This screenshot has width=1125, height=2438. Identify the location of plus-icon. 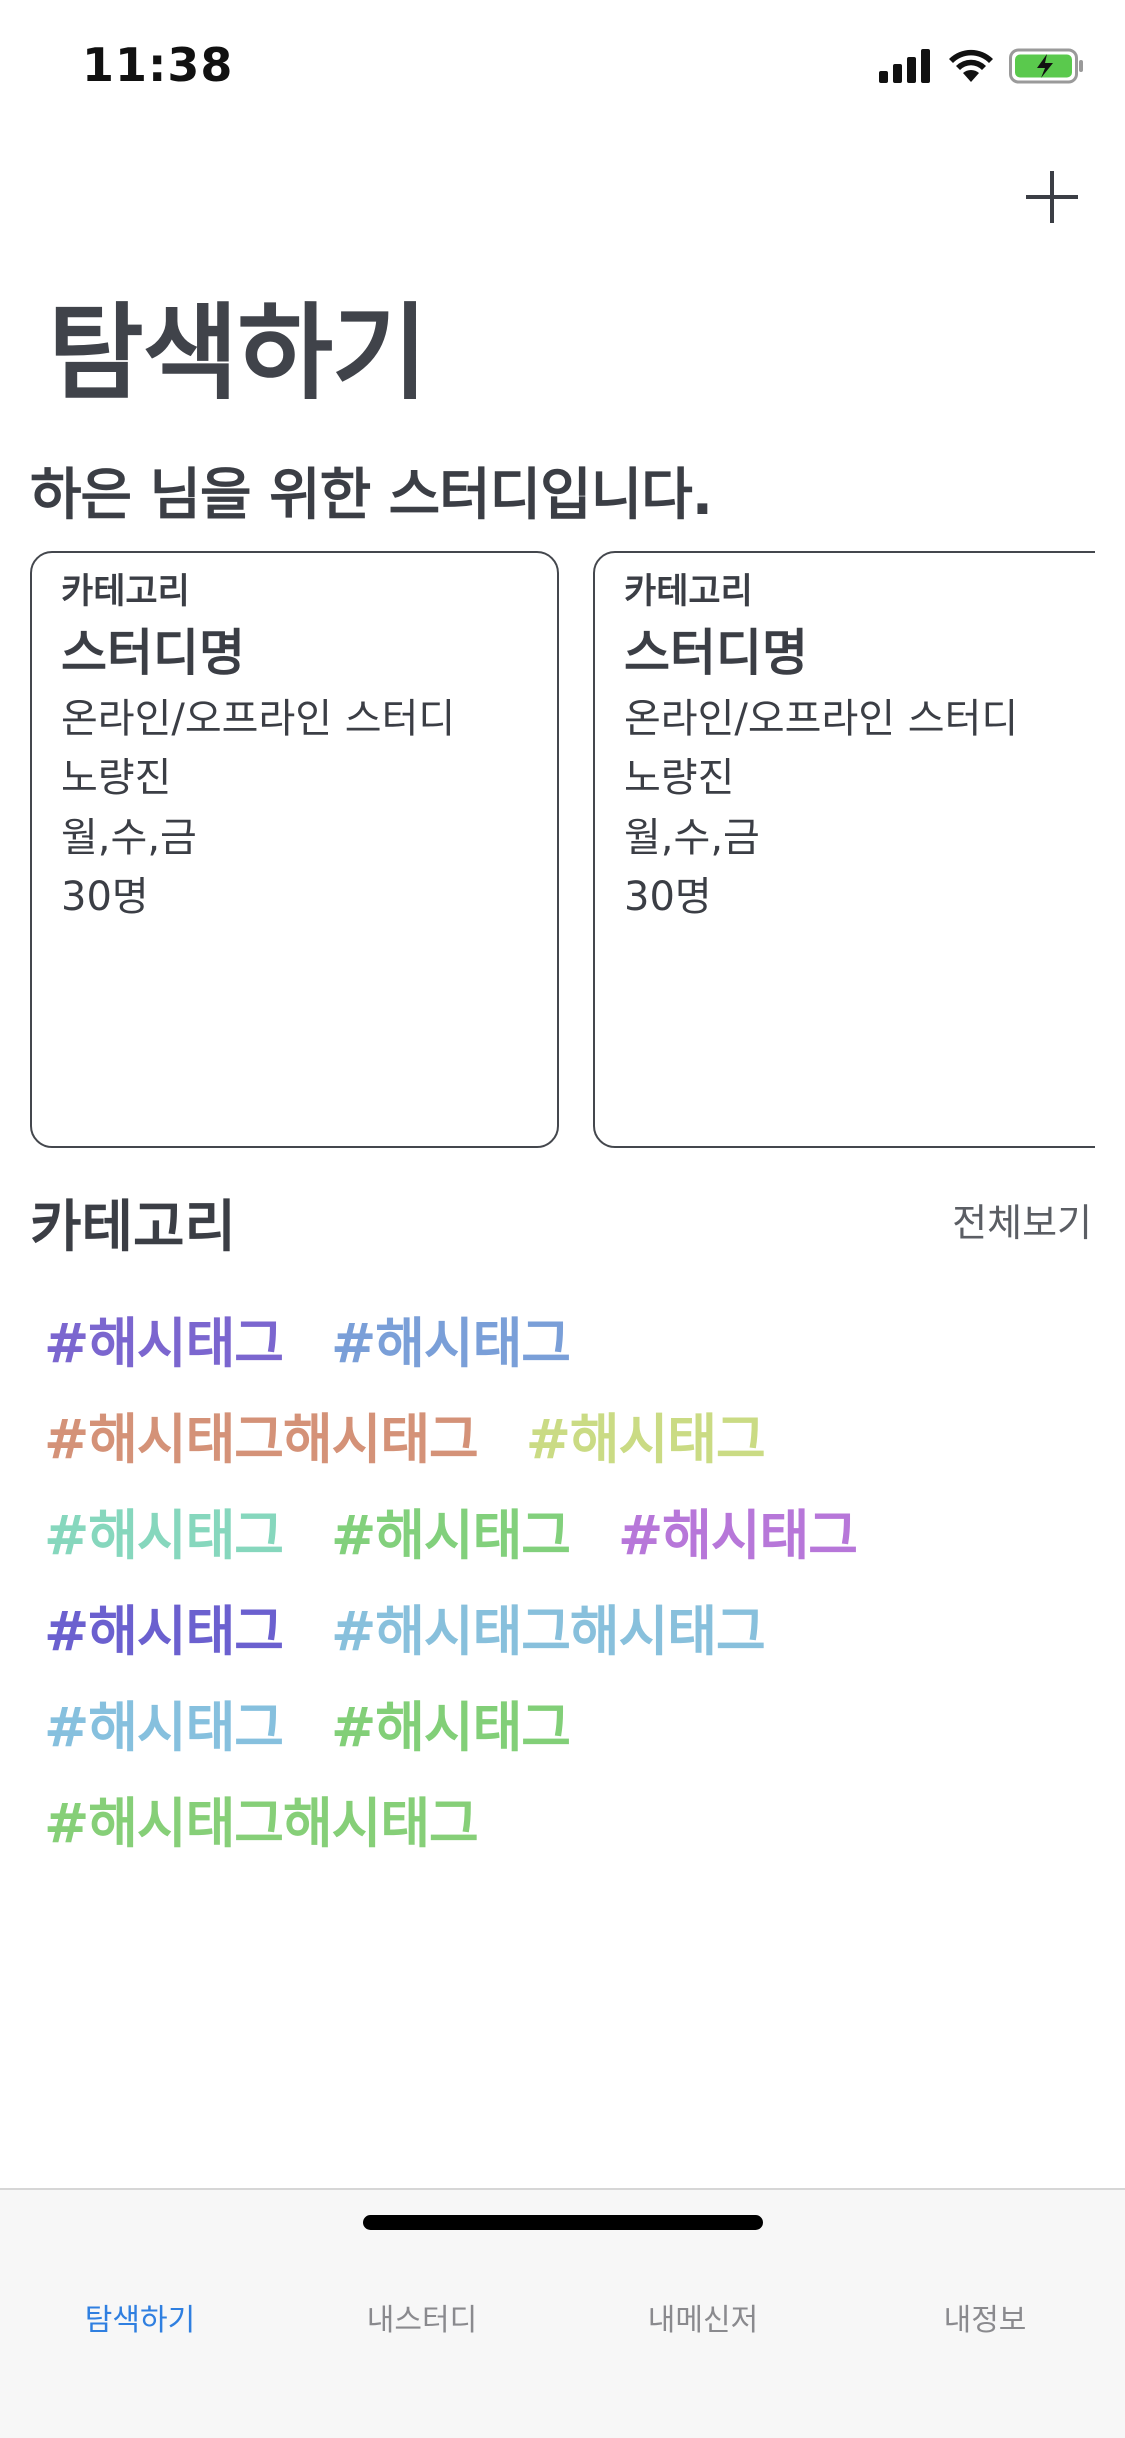
(1052, 197).